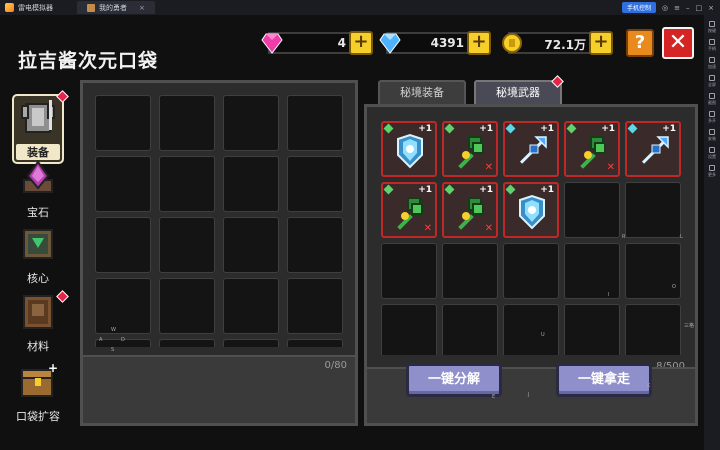 This screenshot has height=450, width=720. Describe the element at coordinates (712, 27) in the screenshot. I see `side-tool: 按键` at that location.